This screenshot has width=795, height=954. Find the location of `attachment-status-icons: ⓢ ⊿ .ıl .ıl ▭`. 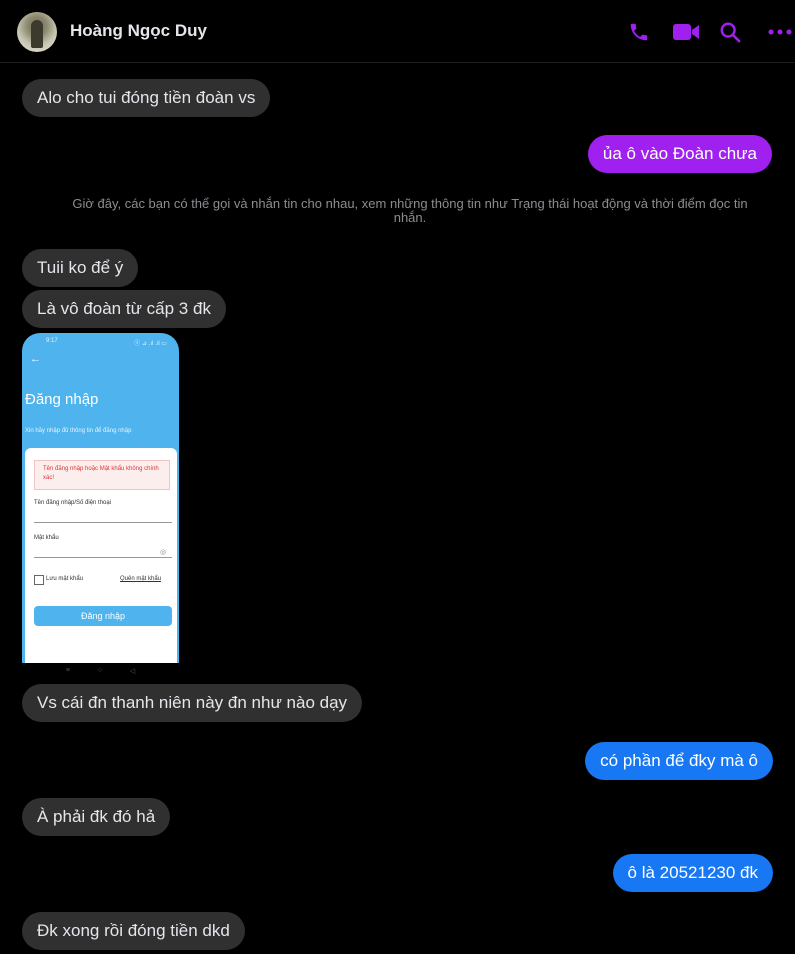

attachment-status-icons: ⓢ ⊿ .ıl .ıl ▭ is located at coordinates (150, 344).